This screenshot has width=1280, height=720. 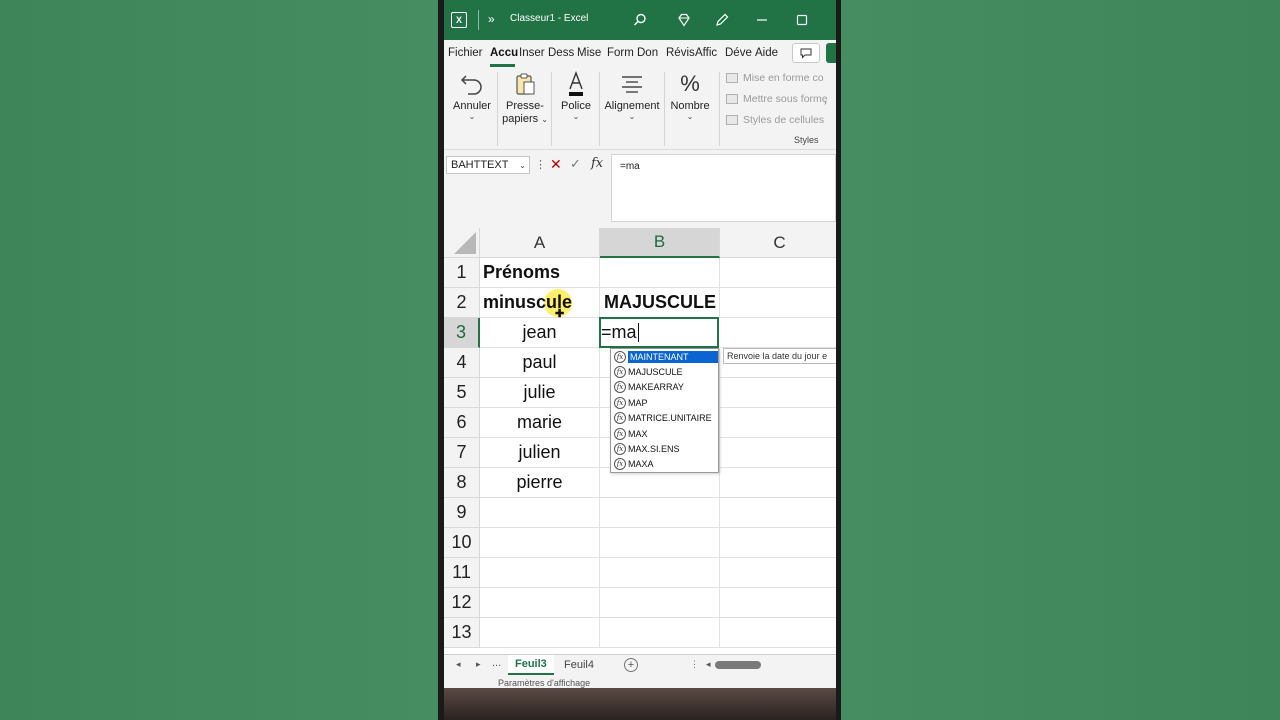 What do you see at coordinates (488, 165) in the screenshot?
I see `name-box: BAHTTEXT ⌄` at bounding box center [488, 165].